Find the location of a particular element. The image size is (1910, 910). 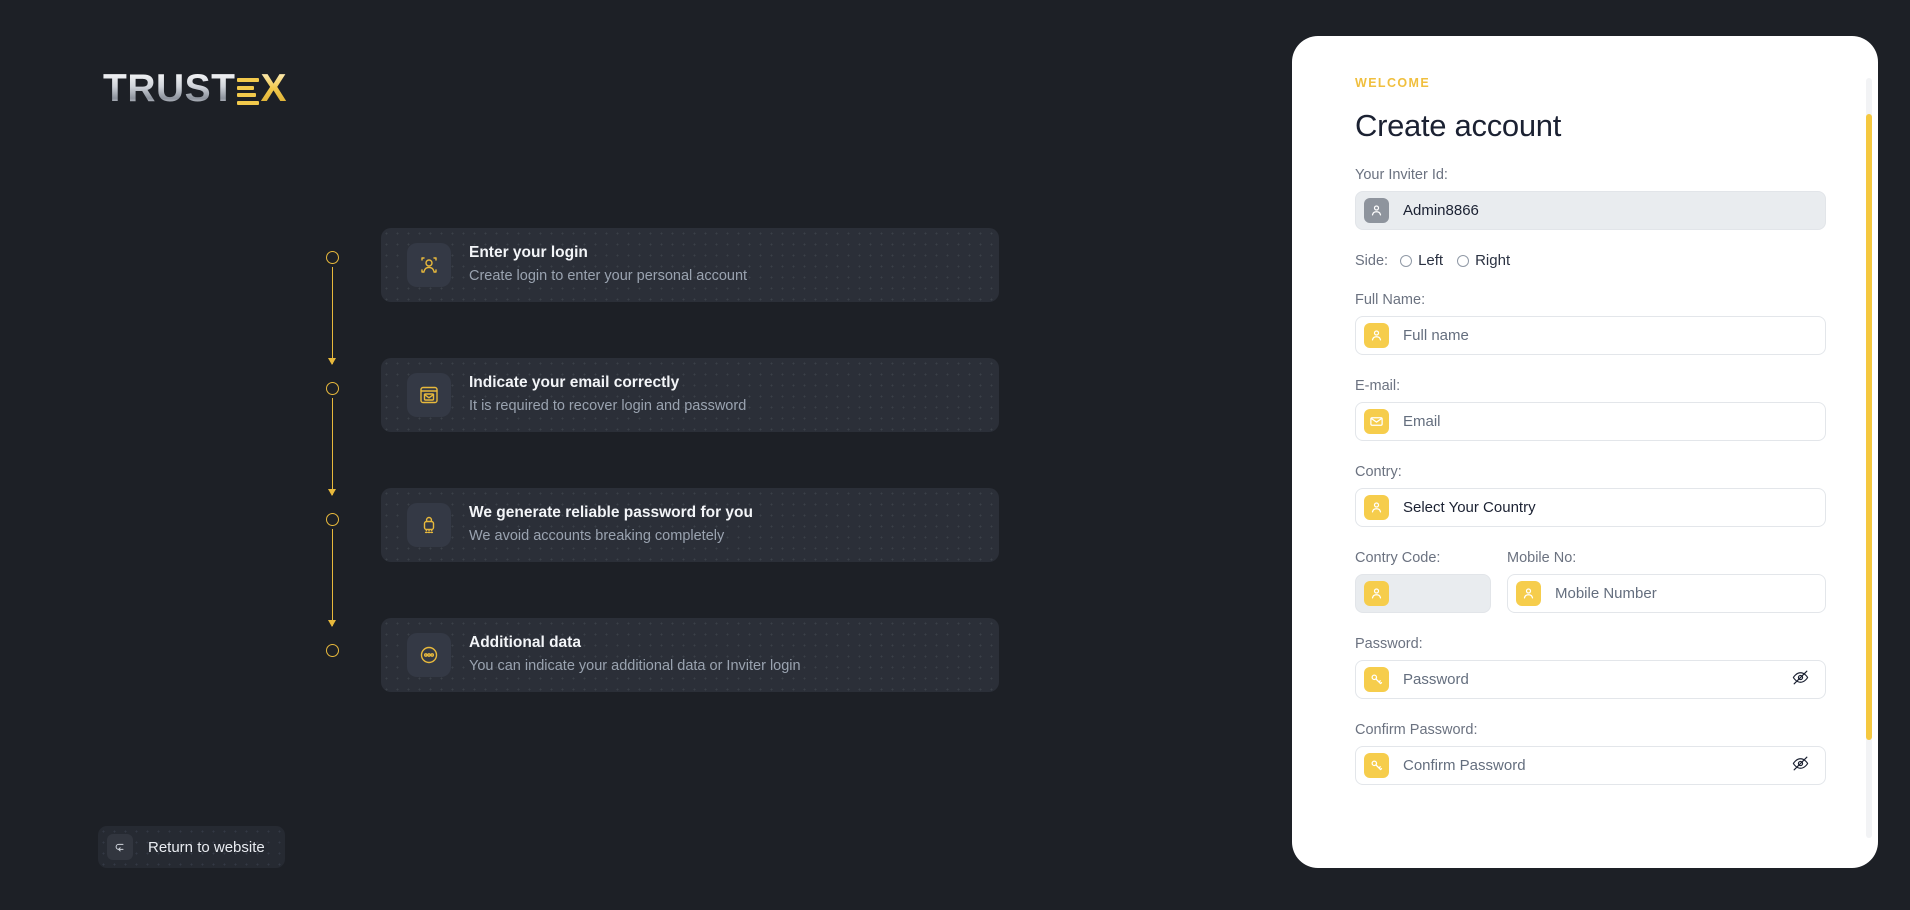

full-name-label: Full Name: is located at coordinates (1390, 300).